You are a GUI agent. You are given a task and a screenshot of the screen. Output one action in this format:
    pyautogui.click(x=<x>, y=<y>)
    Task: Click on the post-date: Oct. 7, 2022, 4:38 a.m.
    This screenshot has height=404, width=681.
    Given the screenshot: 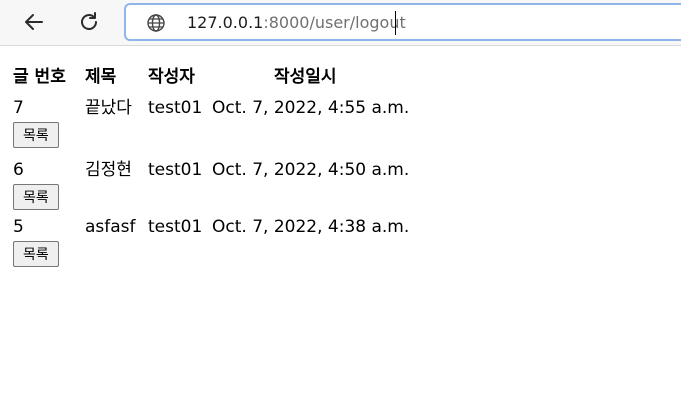 What is the action you would take?
    pyautogui.click(x=311, y=227)
    